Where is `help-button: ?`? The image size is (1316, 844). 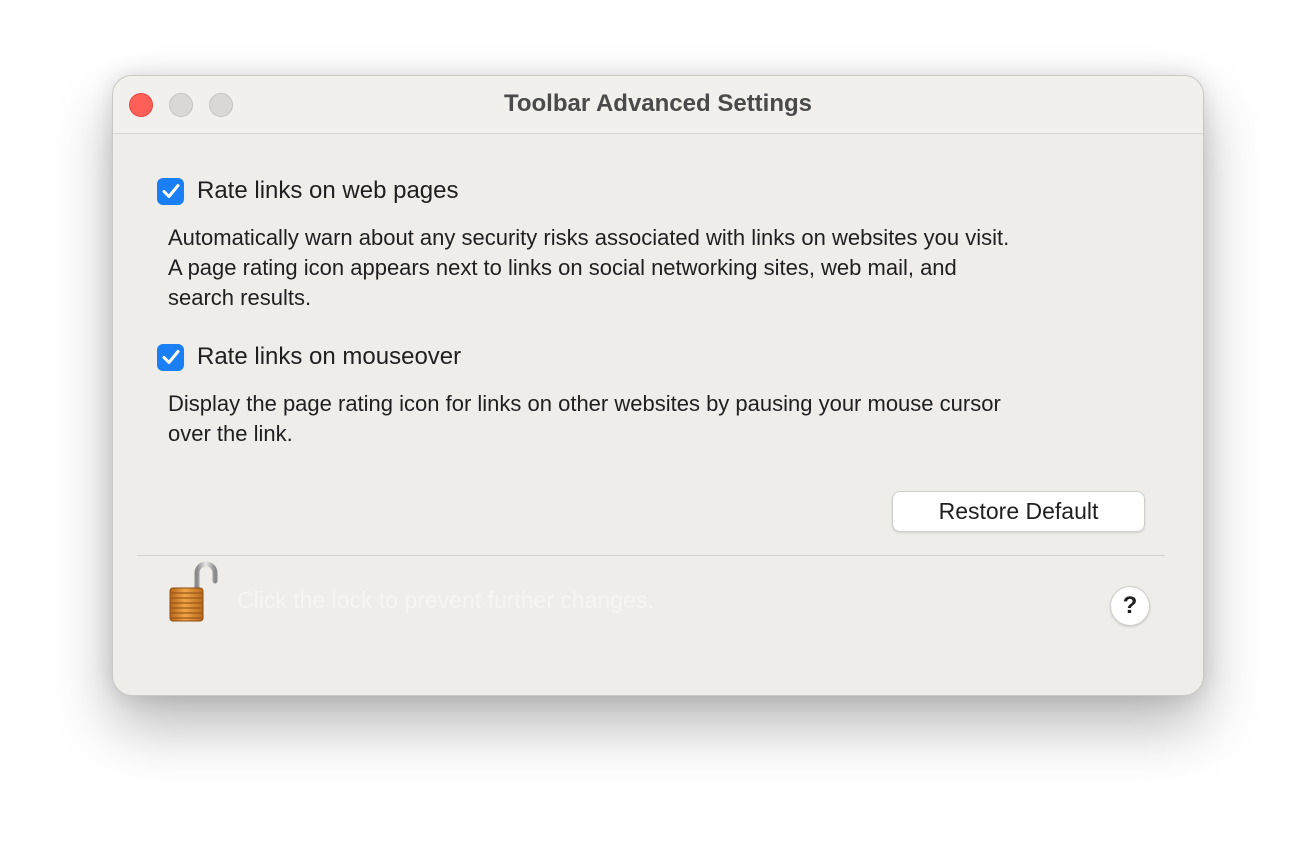
help-button: ? is located at coordinates (1130, 606).